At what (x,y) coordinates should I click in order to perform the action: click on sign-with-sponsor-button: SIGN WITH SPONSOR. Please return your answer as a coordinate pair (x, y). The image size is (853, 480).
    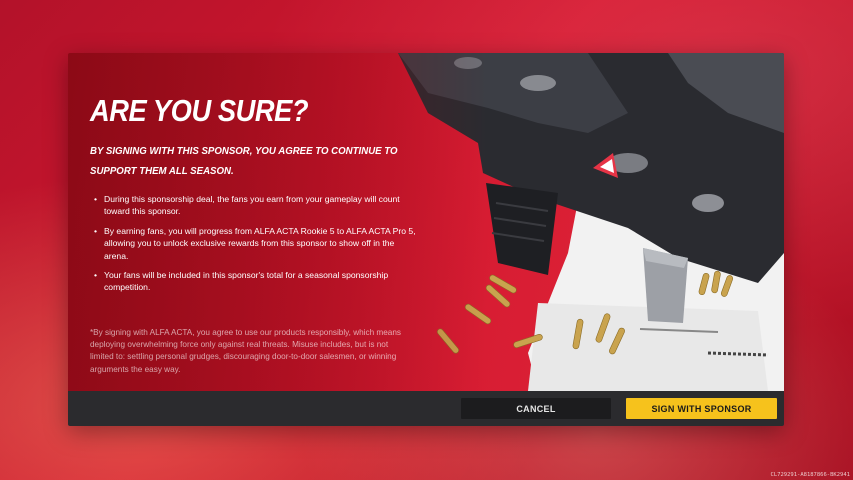
    Looking at the image, I should click on (701, 408).